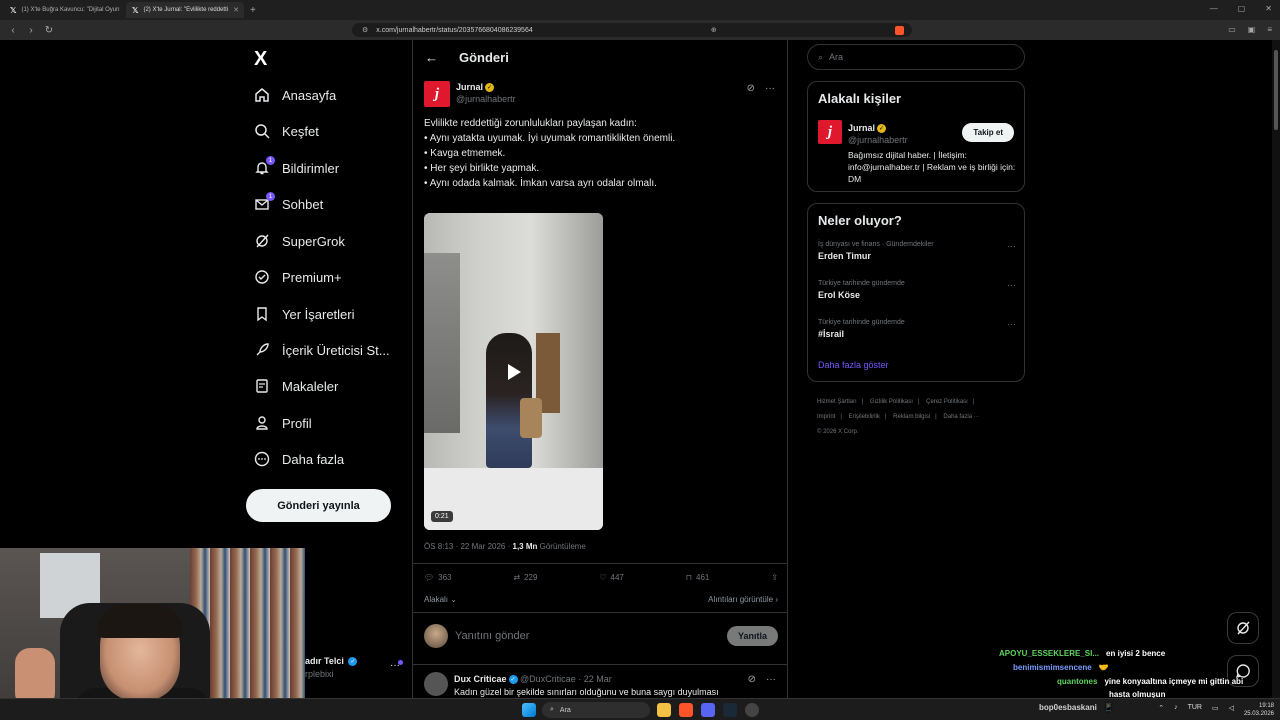 The image size is (1280, 720). I want to click on scrollbar-thumb, so click(1276, 90).